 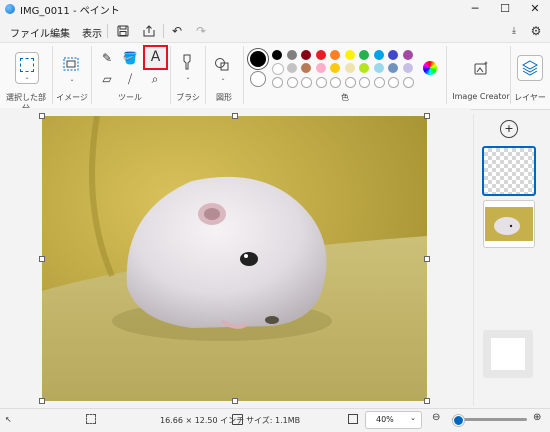 I want to click on zoom-out-icon: ⊖, so click(x=436, y=417).